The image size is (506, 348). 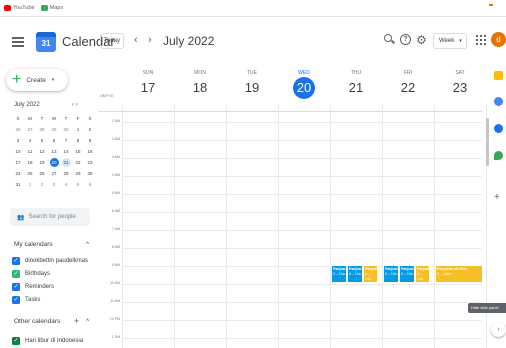 What do you see at coordinates (408, 88) in the screenshot?
I see `day-date: 22` at bounding box center [408, 88].